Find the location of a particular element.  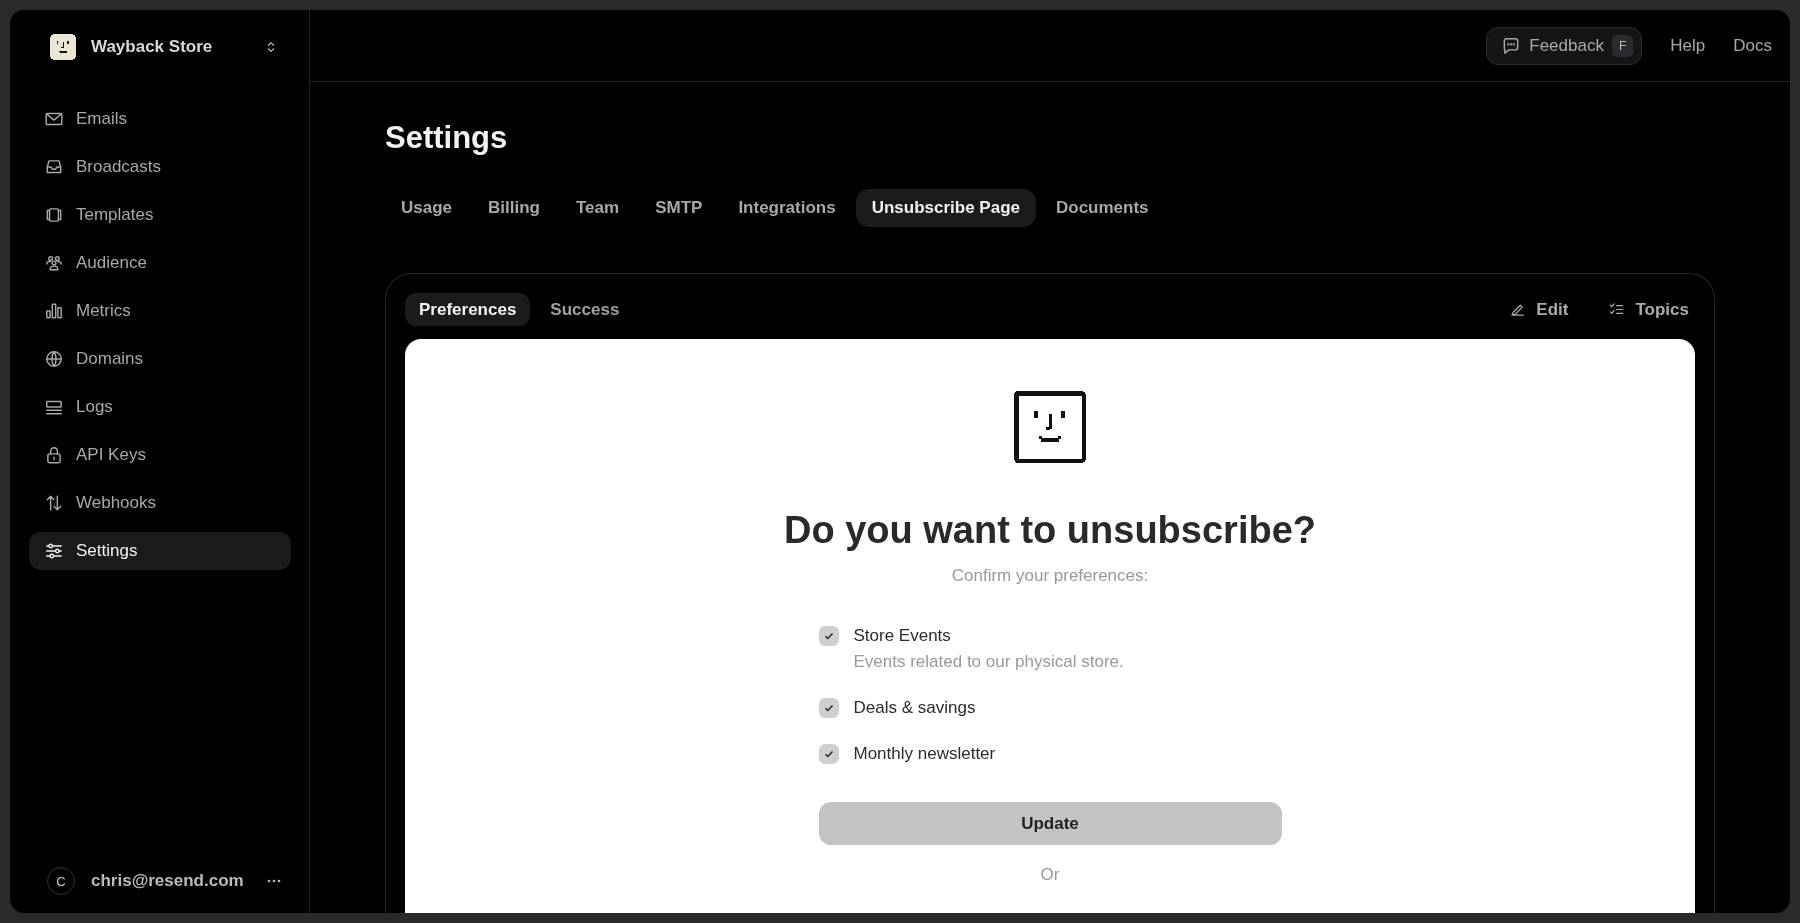

sliders-icon is located at coordinates (54, 551).